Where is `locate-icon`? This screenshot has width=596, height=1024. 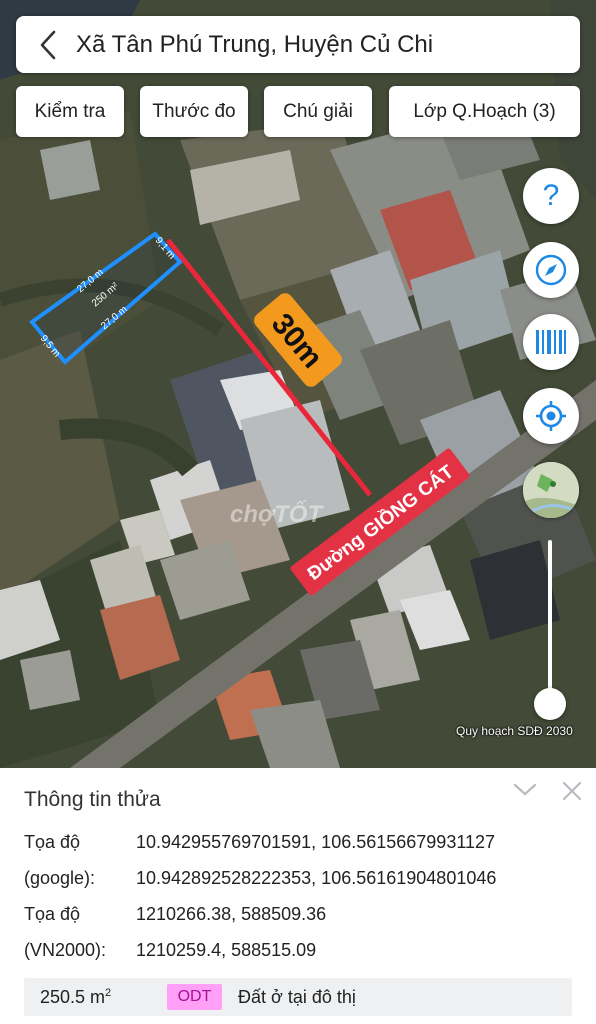
locate-icon is located at coordinates (551, 416).